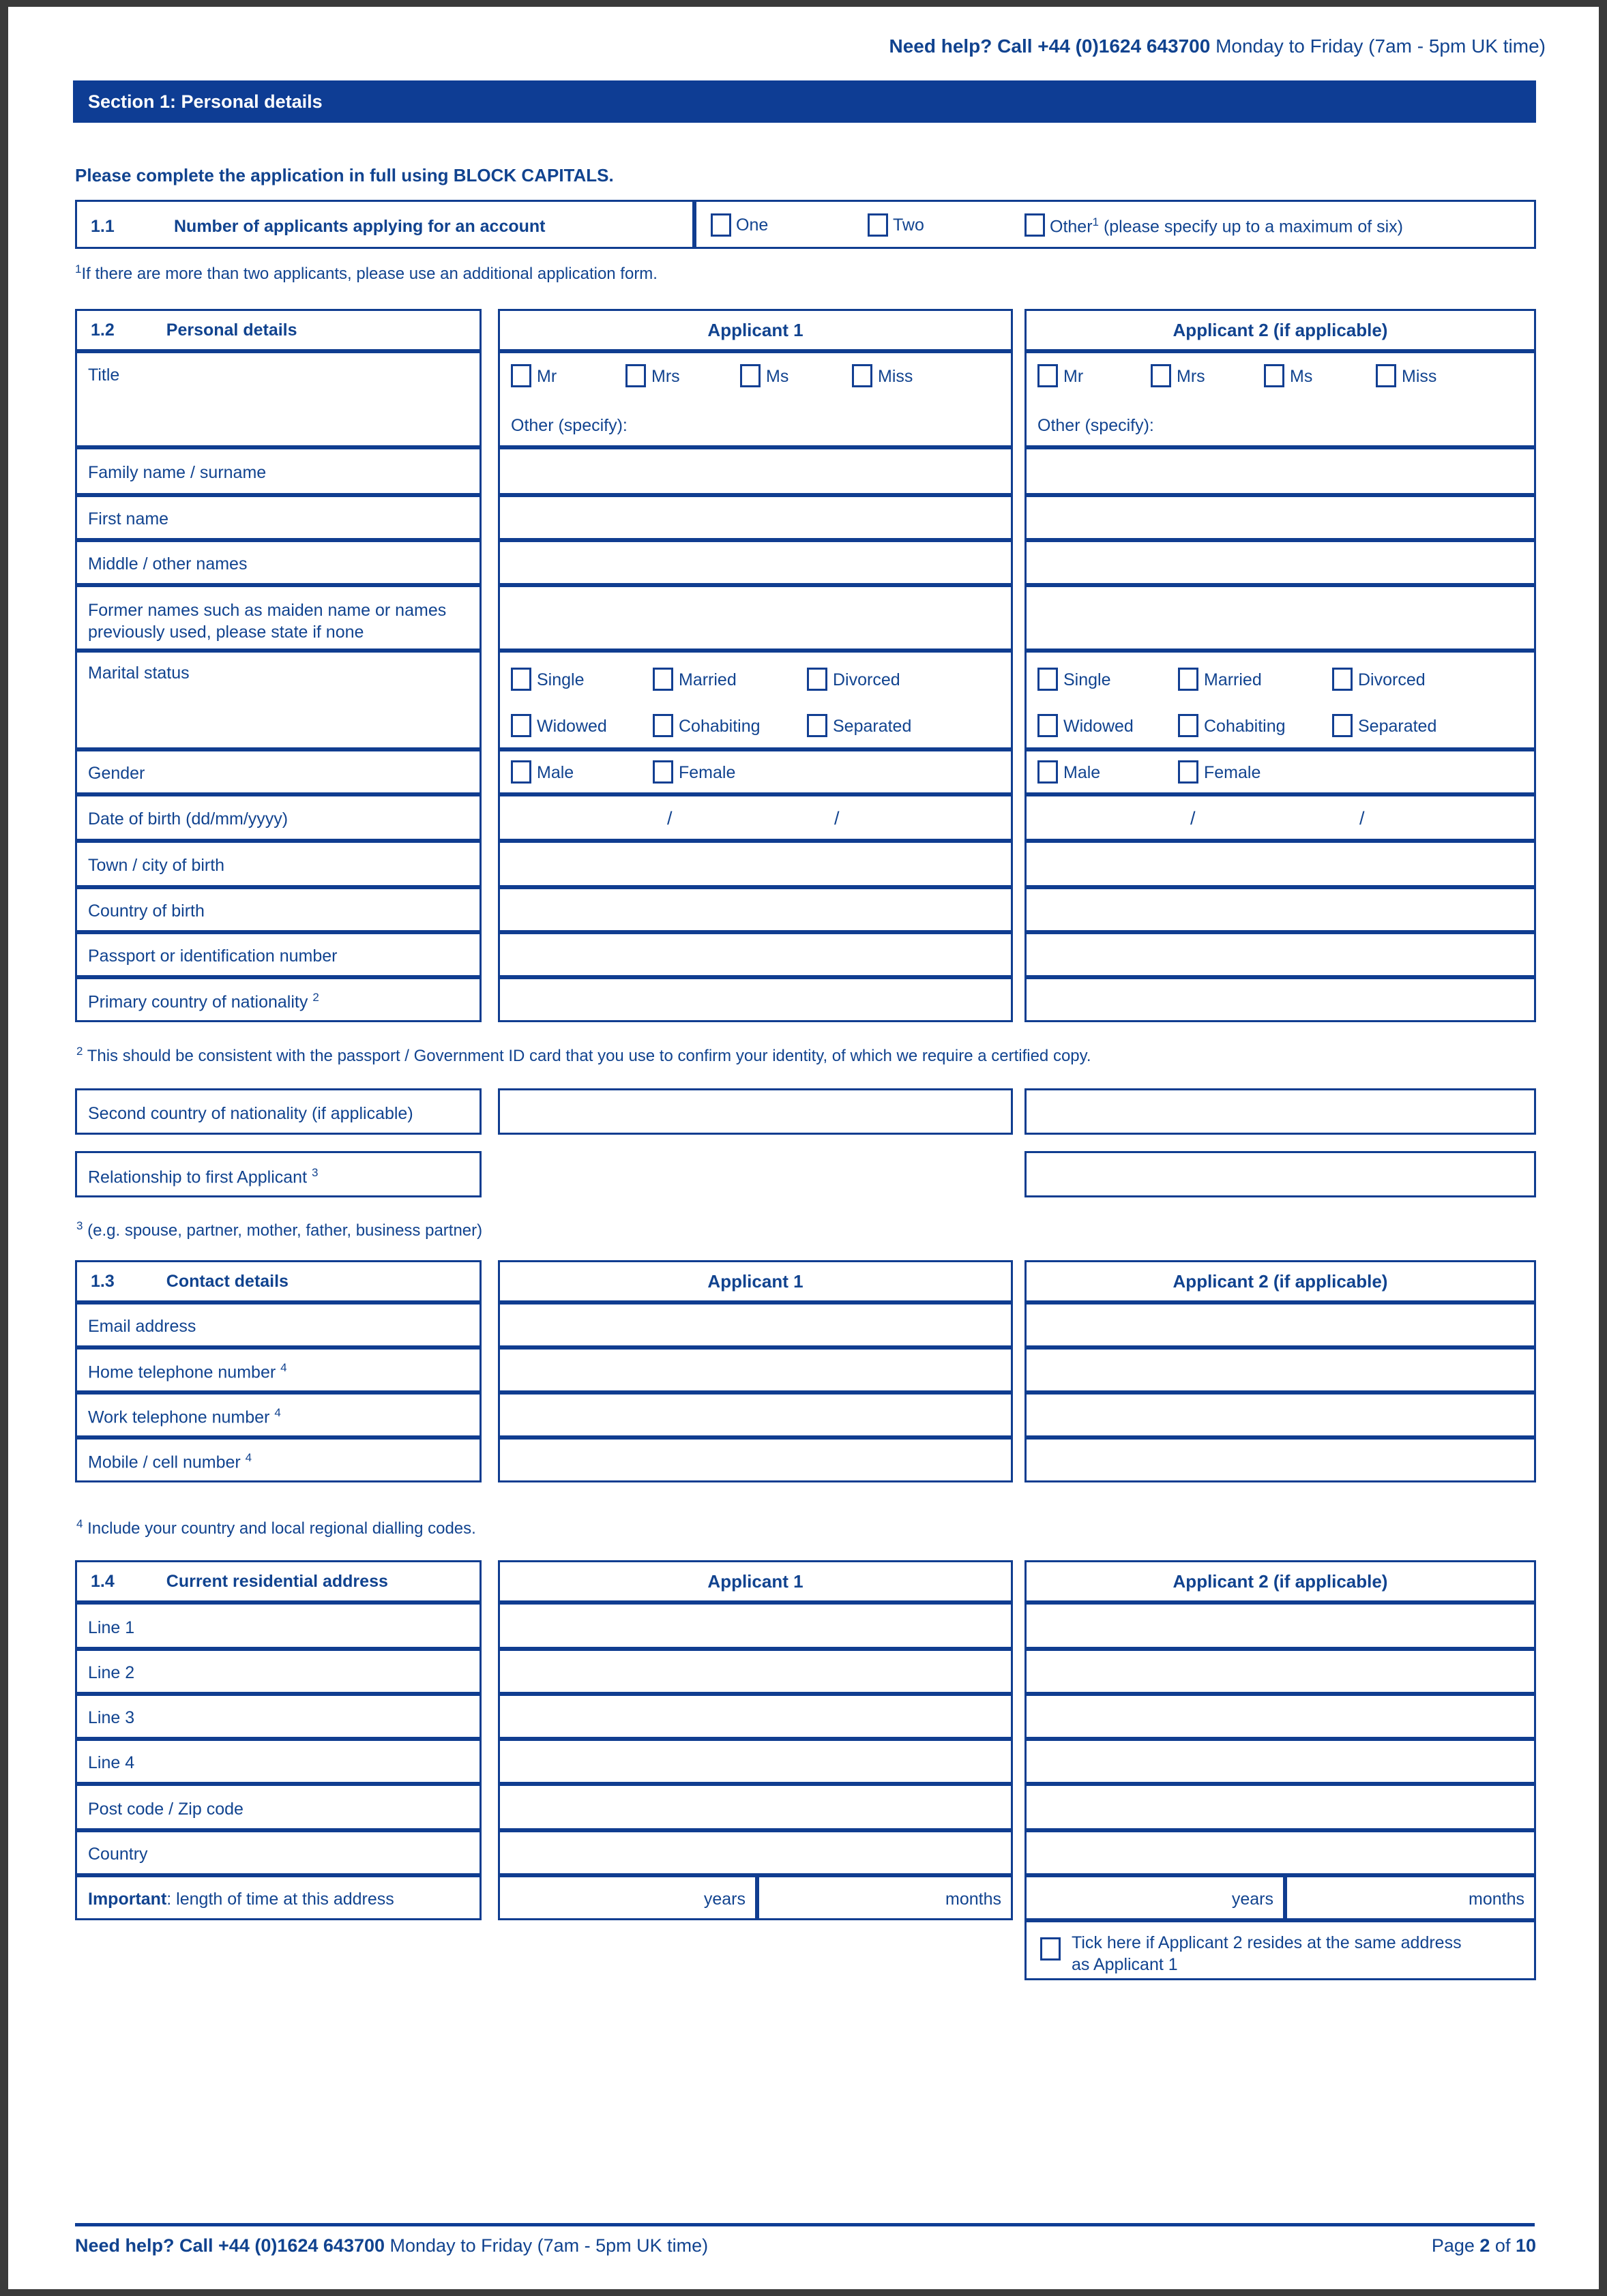  What do you see at coordinates (756, 471) in the screenshot?
I see `input-a1-family-name` at bounding box center [756, 471].